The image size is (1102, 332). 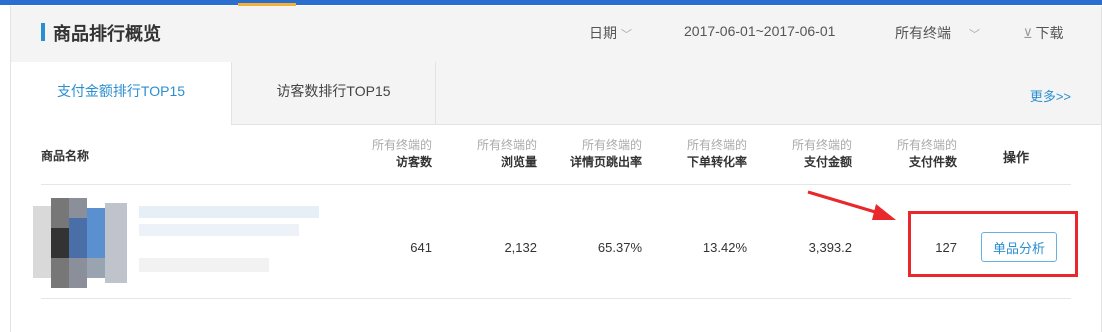 What do you see at coordinates (851, 205) in the screenshot?
I see `annotation-arrow-icon` at bounding box center [851, 205].